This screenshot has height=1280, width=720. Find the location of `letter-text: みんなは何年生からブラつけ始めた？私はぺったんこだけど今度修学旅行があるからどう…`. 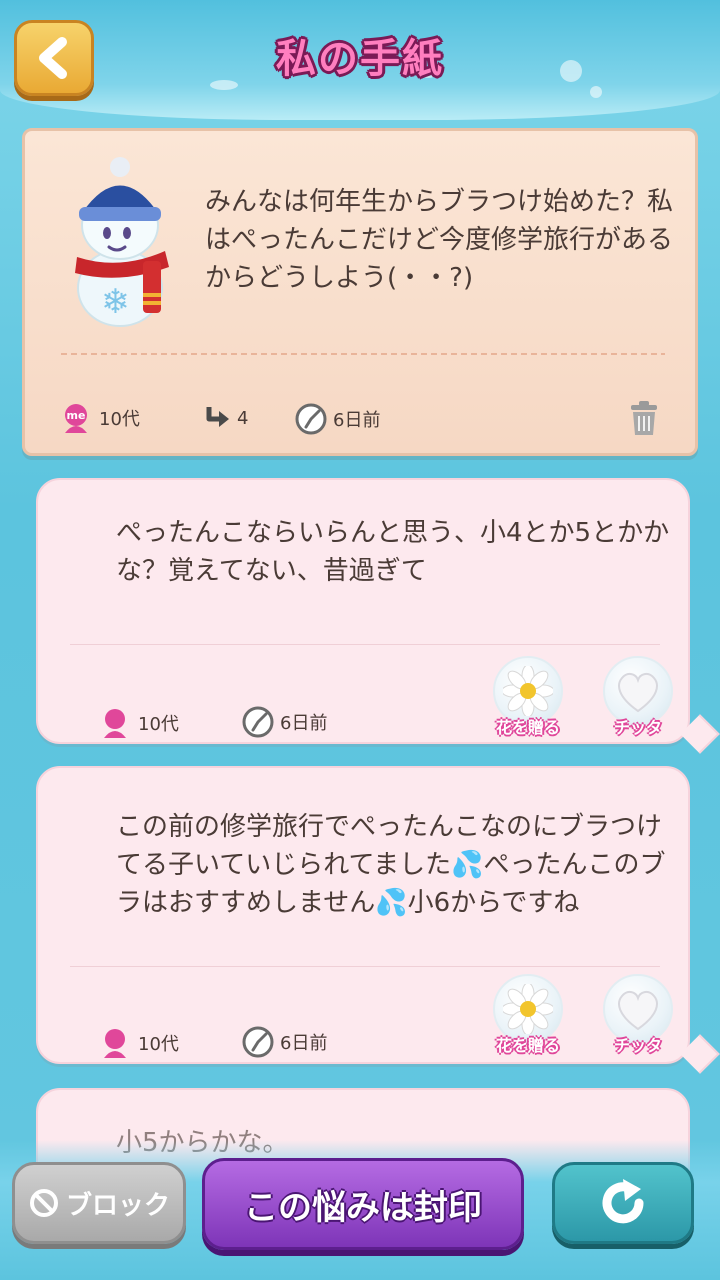

letter-text: みんなは何年生からブラつけ始めた？私はぺったんこだけど今度修学旅行があるからどう… is located at coordinates (439, 240).